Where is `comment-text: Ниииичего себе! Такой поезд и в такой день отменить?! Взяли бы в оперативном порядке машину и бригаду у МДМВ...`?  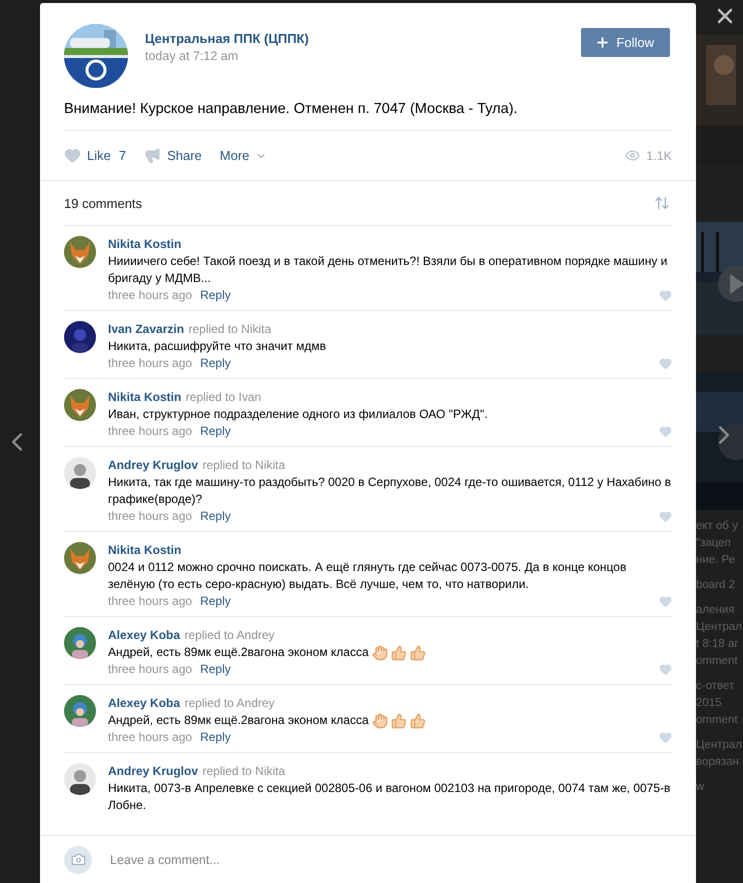
comment-text: Ниииичего себе! Такой поезд и в такой день отменить?! Взяли бы в оперативном порядке машину и бригаду у МДМВ... is located at coordinates (388, 270).